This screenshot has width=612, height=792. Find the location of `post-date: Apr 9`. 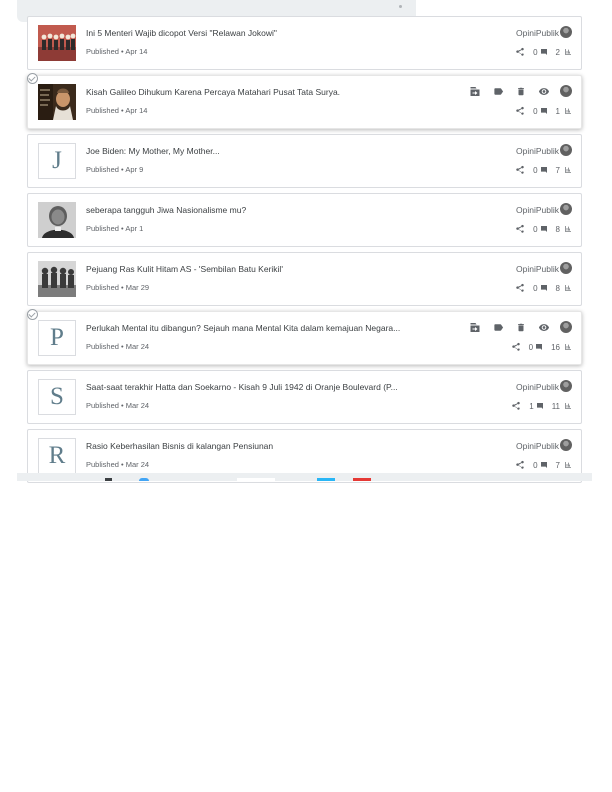

post-date: Apr 9 is located at coordinates (134, 169).